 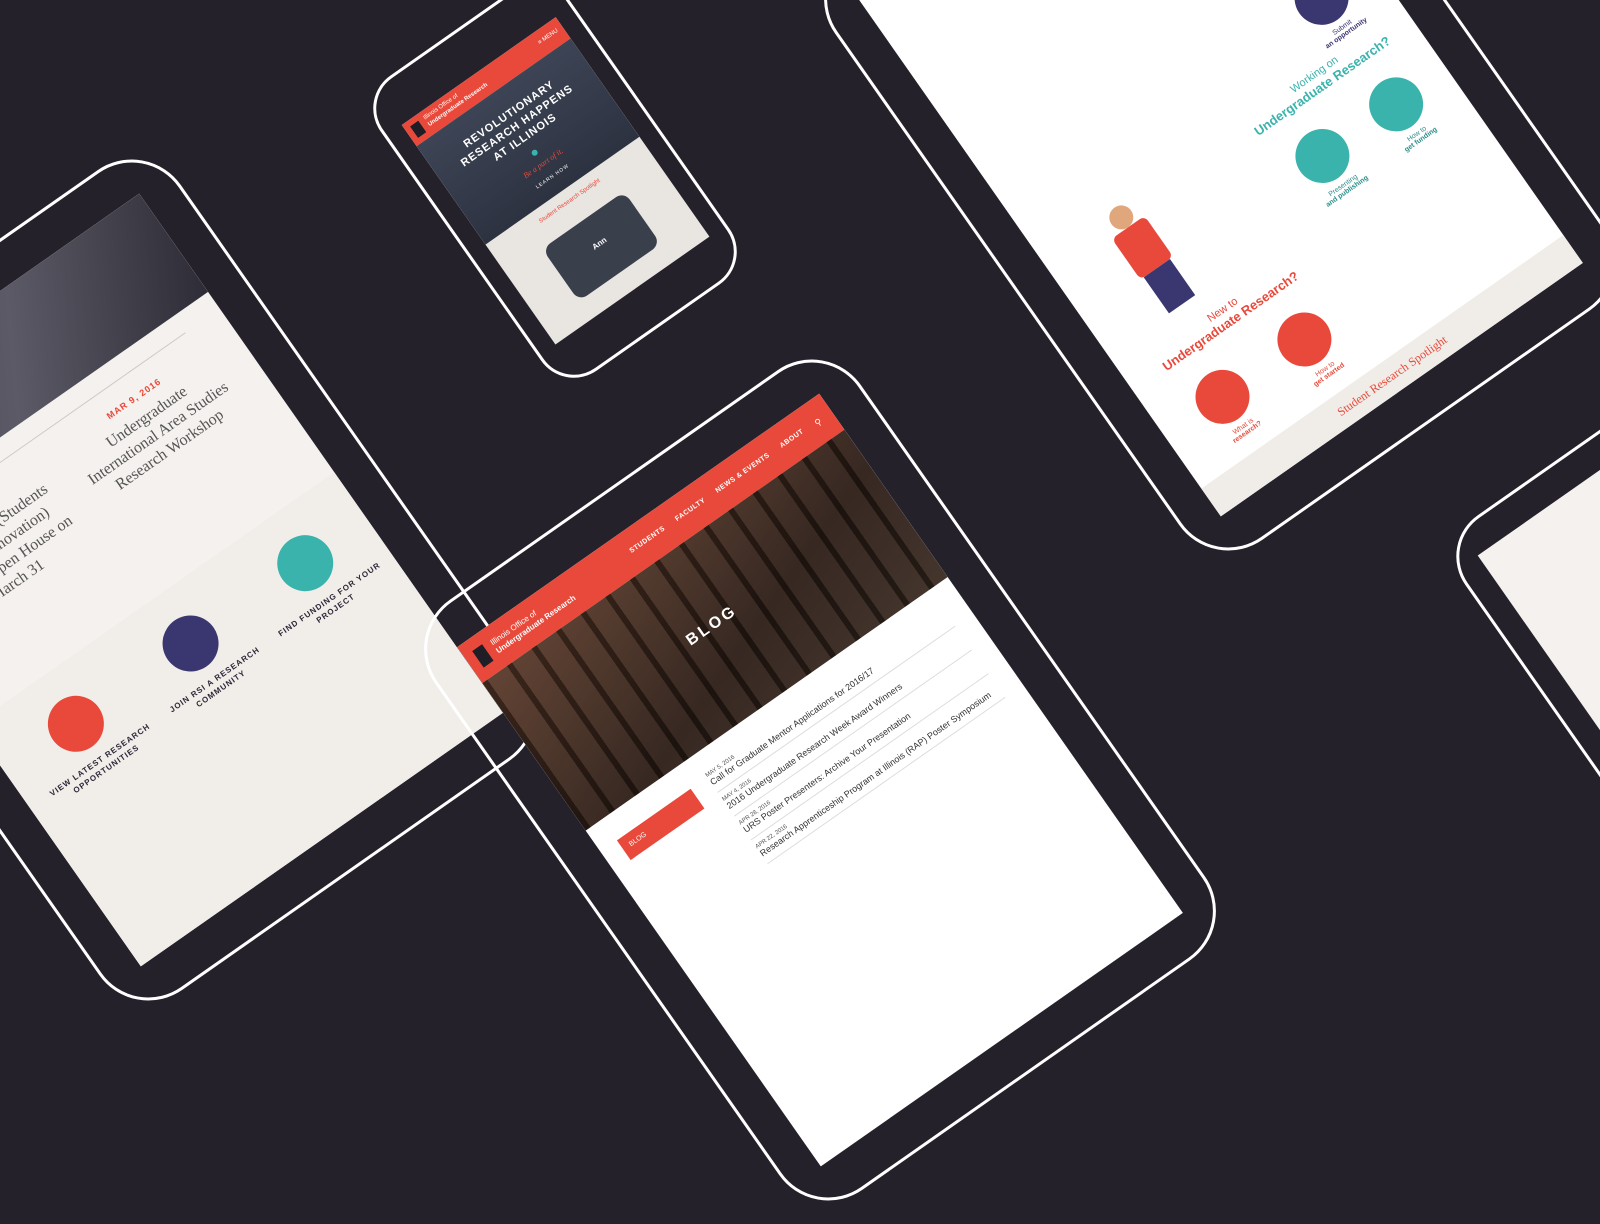 What do you see at coordinates (638, 840) in the screenshot?
I see `sidebar-blog-label: BLOG` at bounding box center [638, 840].